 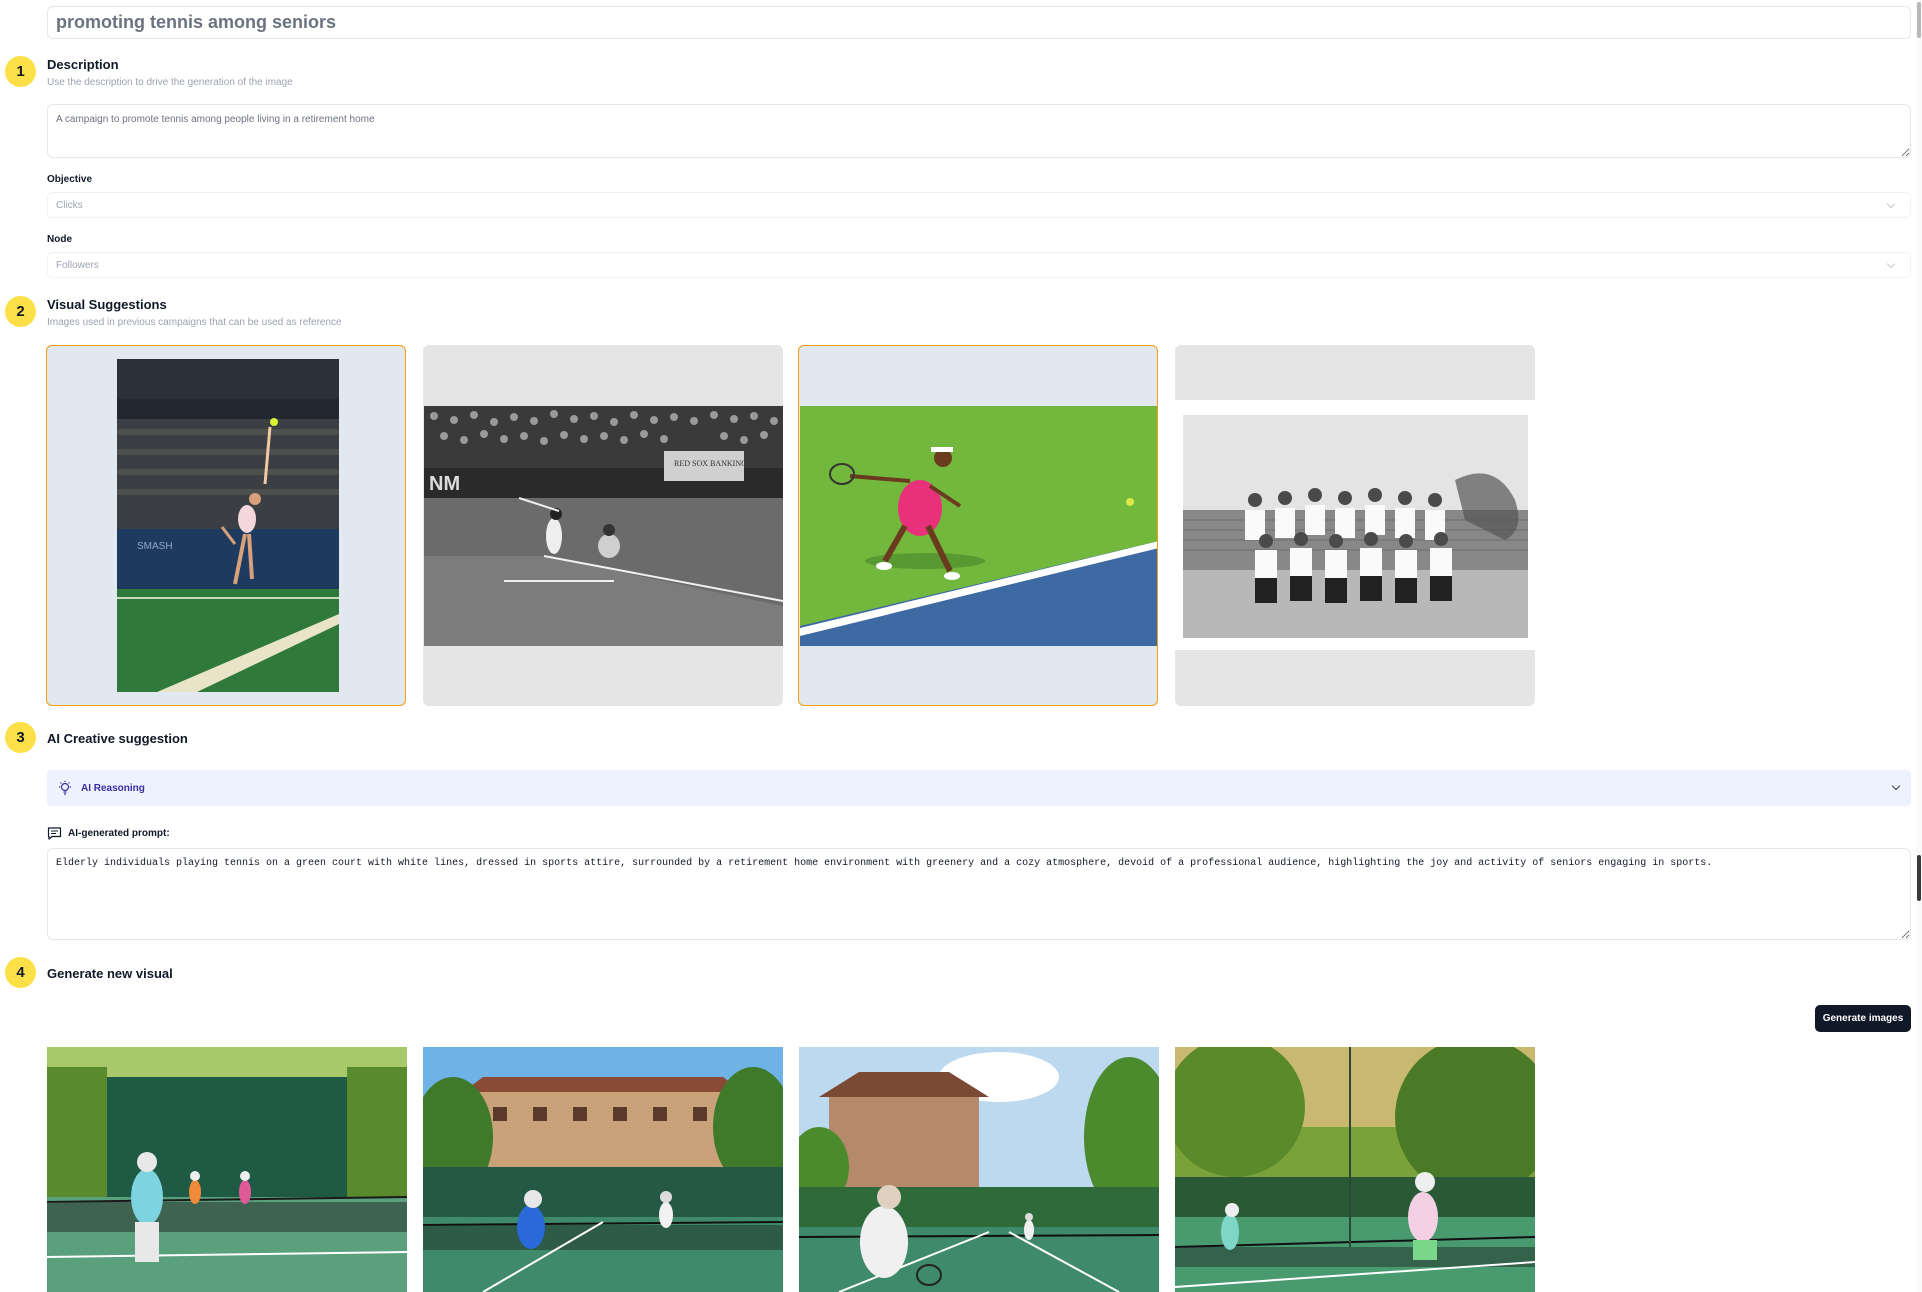 What do you see at coordinates (1919, 20) in the screenshot?
I see `scrollbar-thumb` at bounding box center [1919, 20].